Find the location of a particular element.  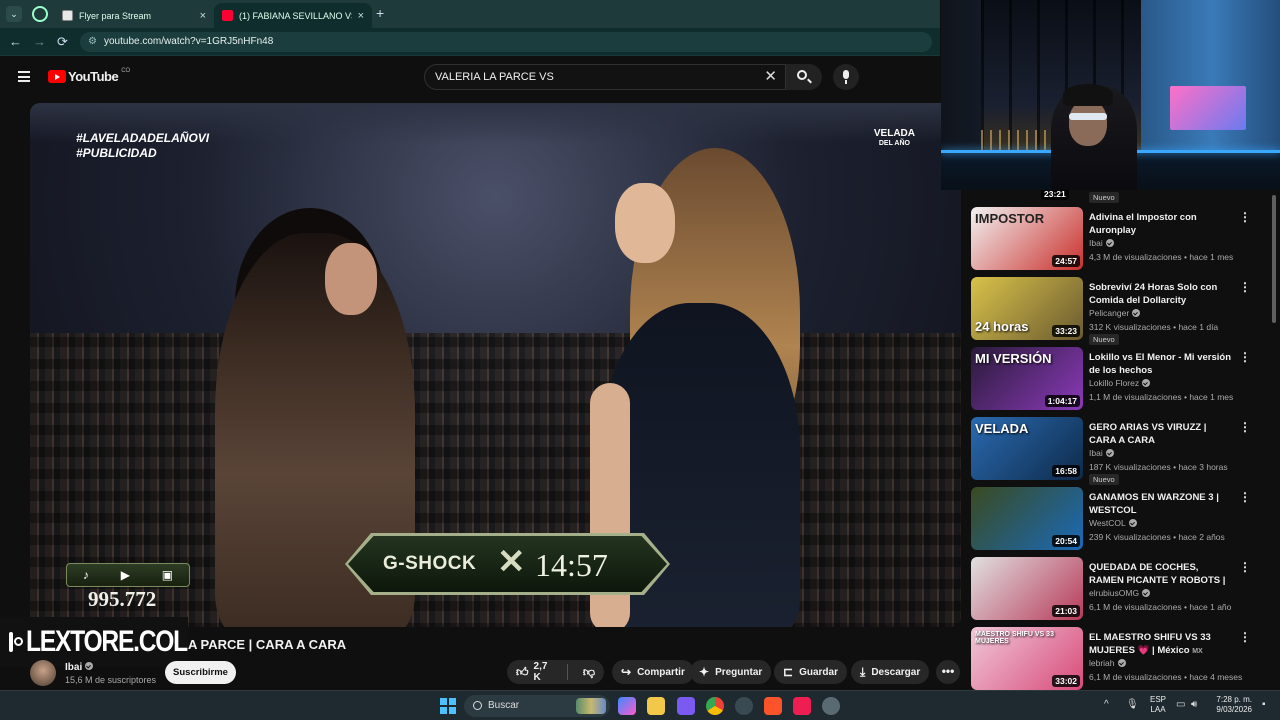

dislike-button: 👎︎ is located at coordinates (589, 672).